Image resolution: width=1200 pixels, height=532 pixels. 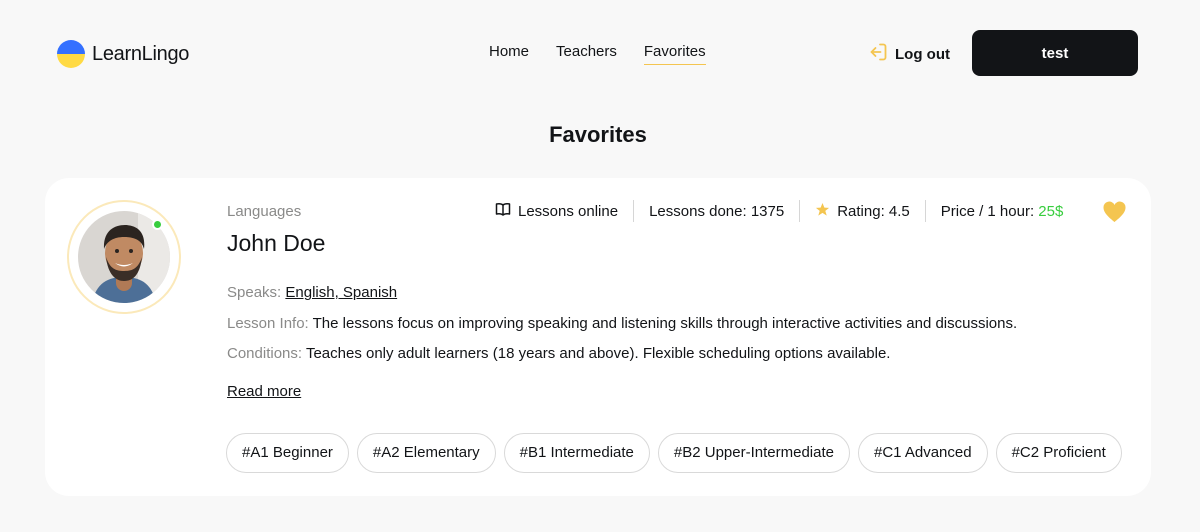 I want to click on logout-button: Log out, so click(x=909, y=54).